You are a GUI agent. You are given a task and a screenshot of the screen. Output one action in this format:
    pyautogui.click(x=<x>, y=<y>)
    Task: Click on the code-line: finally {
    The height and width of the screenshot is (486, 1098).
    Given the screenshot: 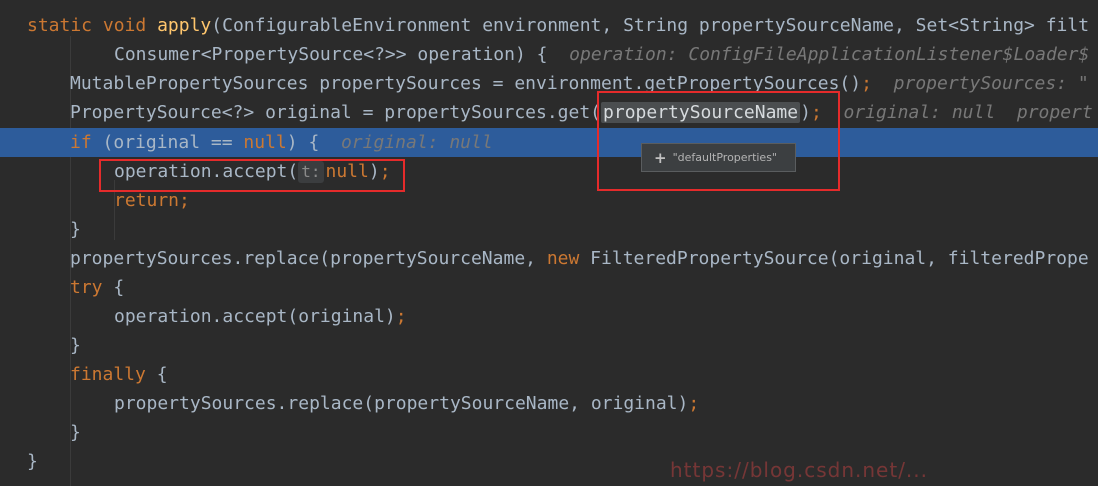 What is the action you would take?
    pyautogui.click(x=549, y=374)
    